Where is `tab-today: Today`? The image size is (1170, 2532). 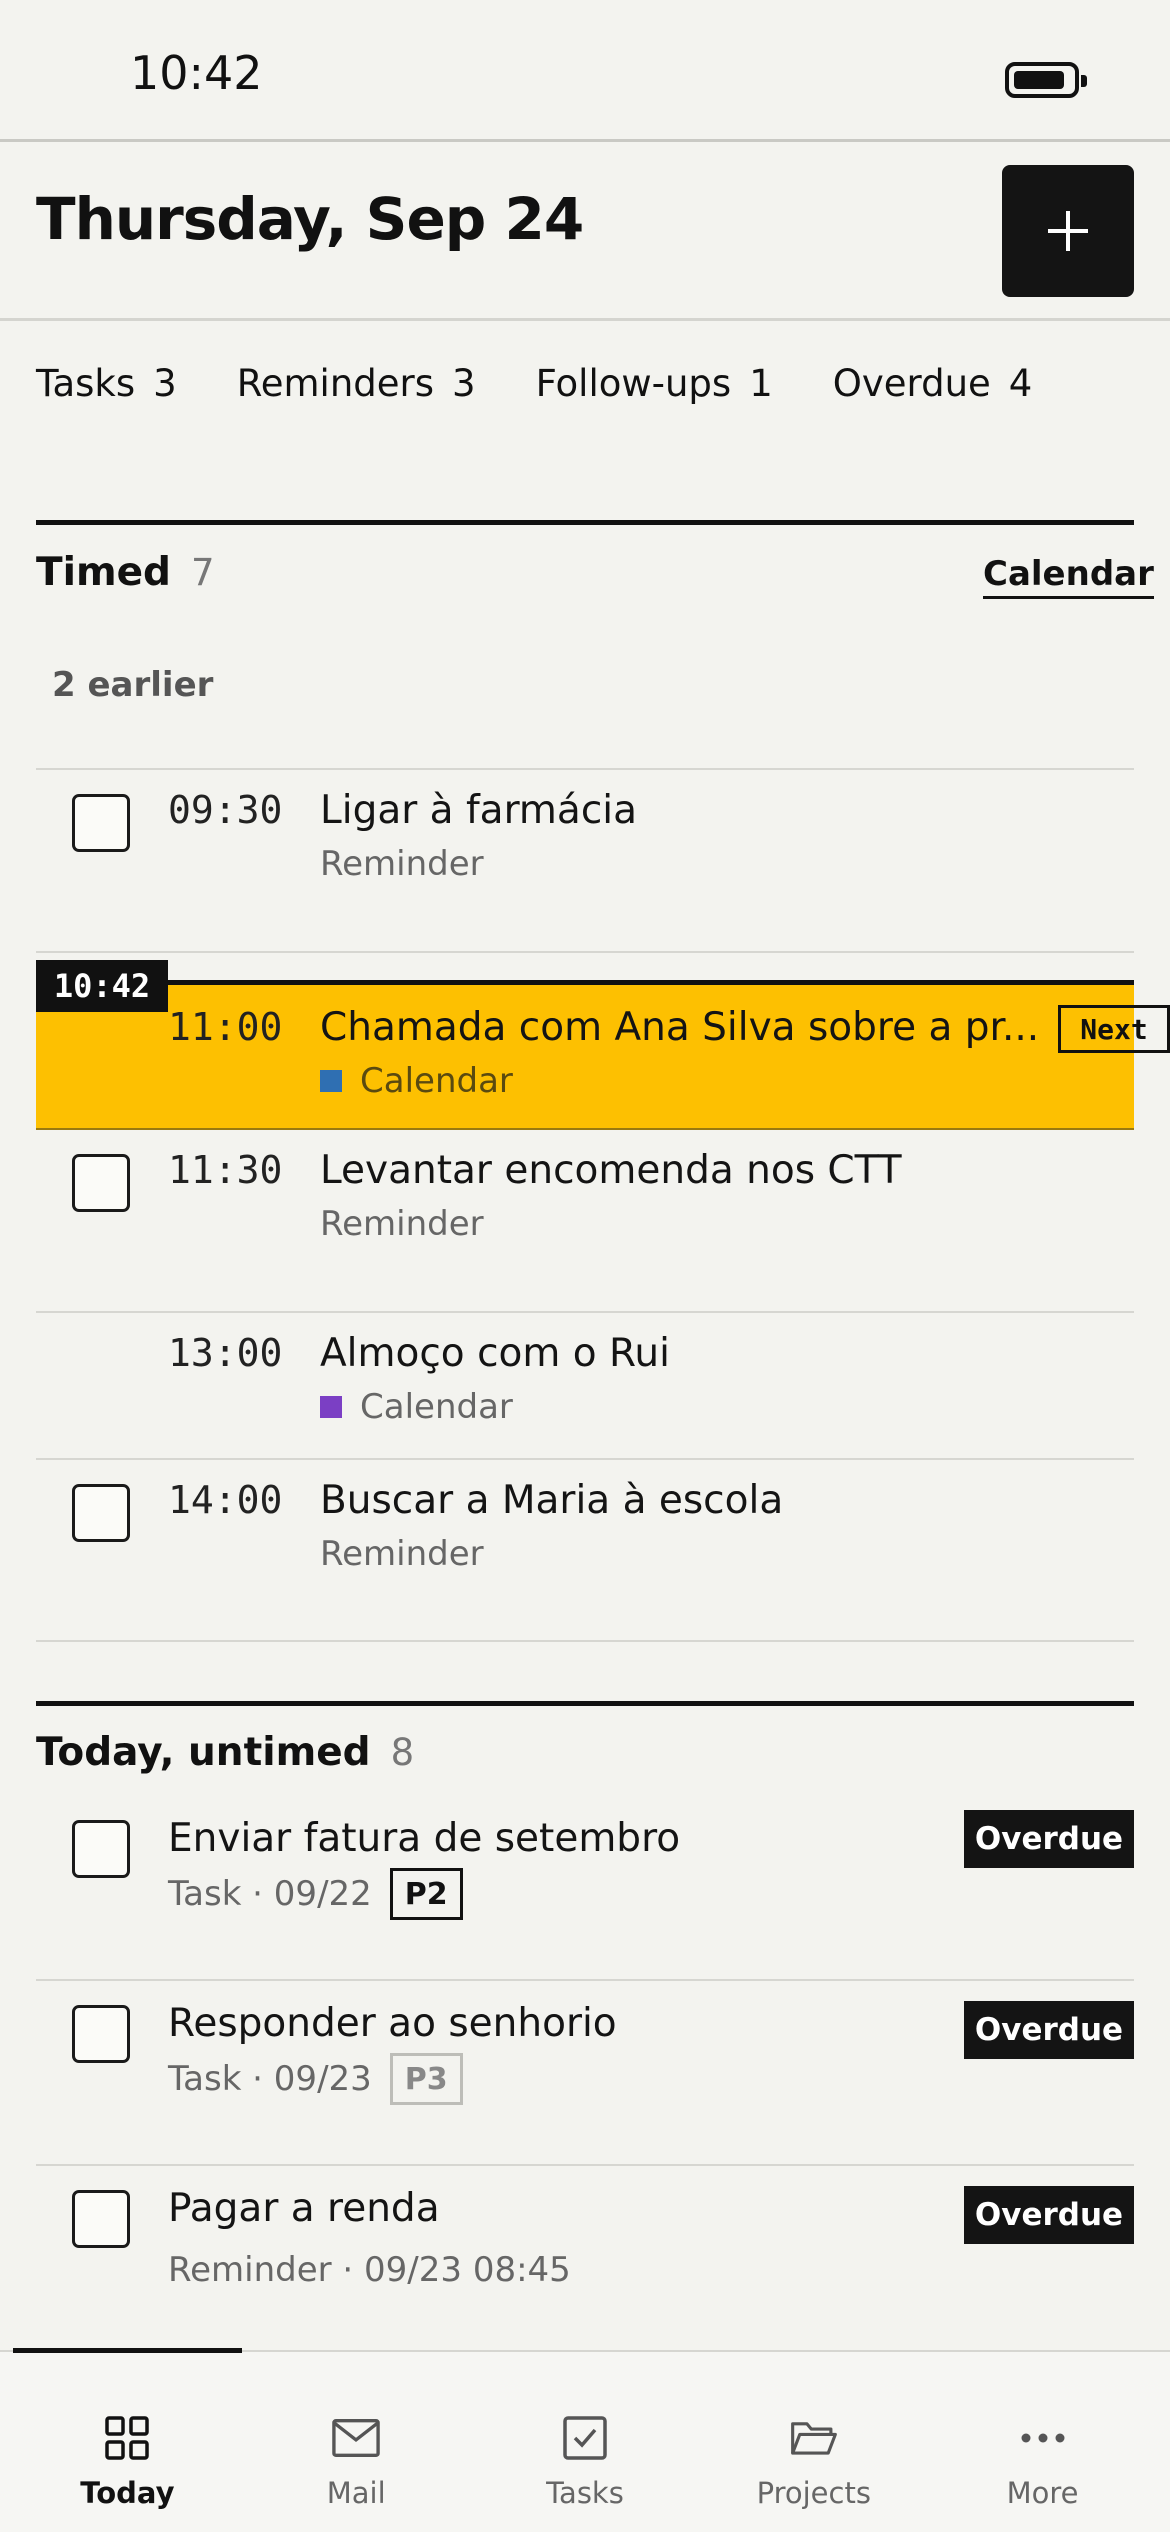
tab-today: Today is located at coordinates (127, 2440).